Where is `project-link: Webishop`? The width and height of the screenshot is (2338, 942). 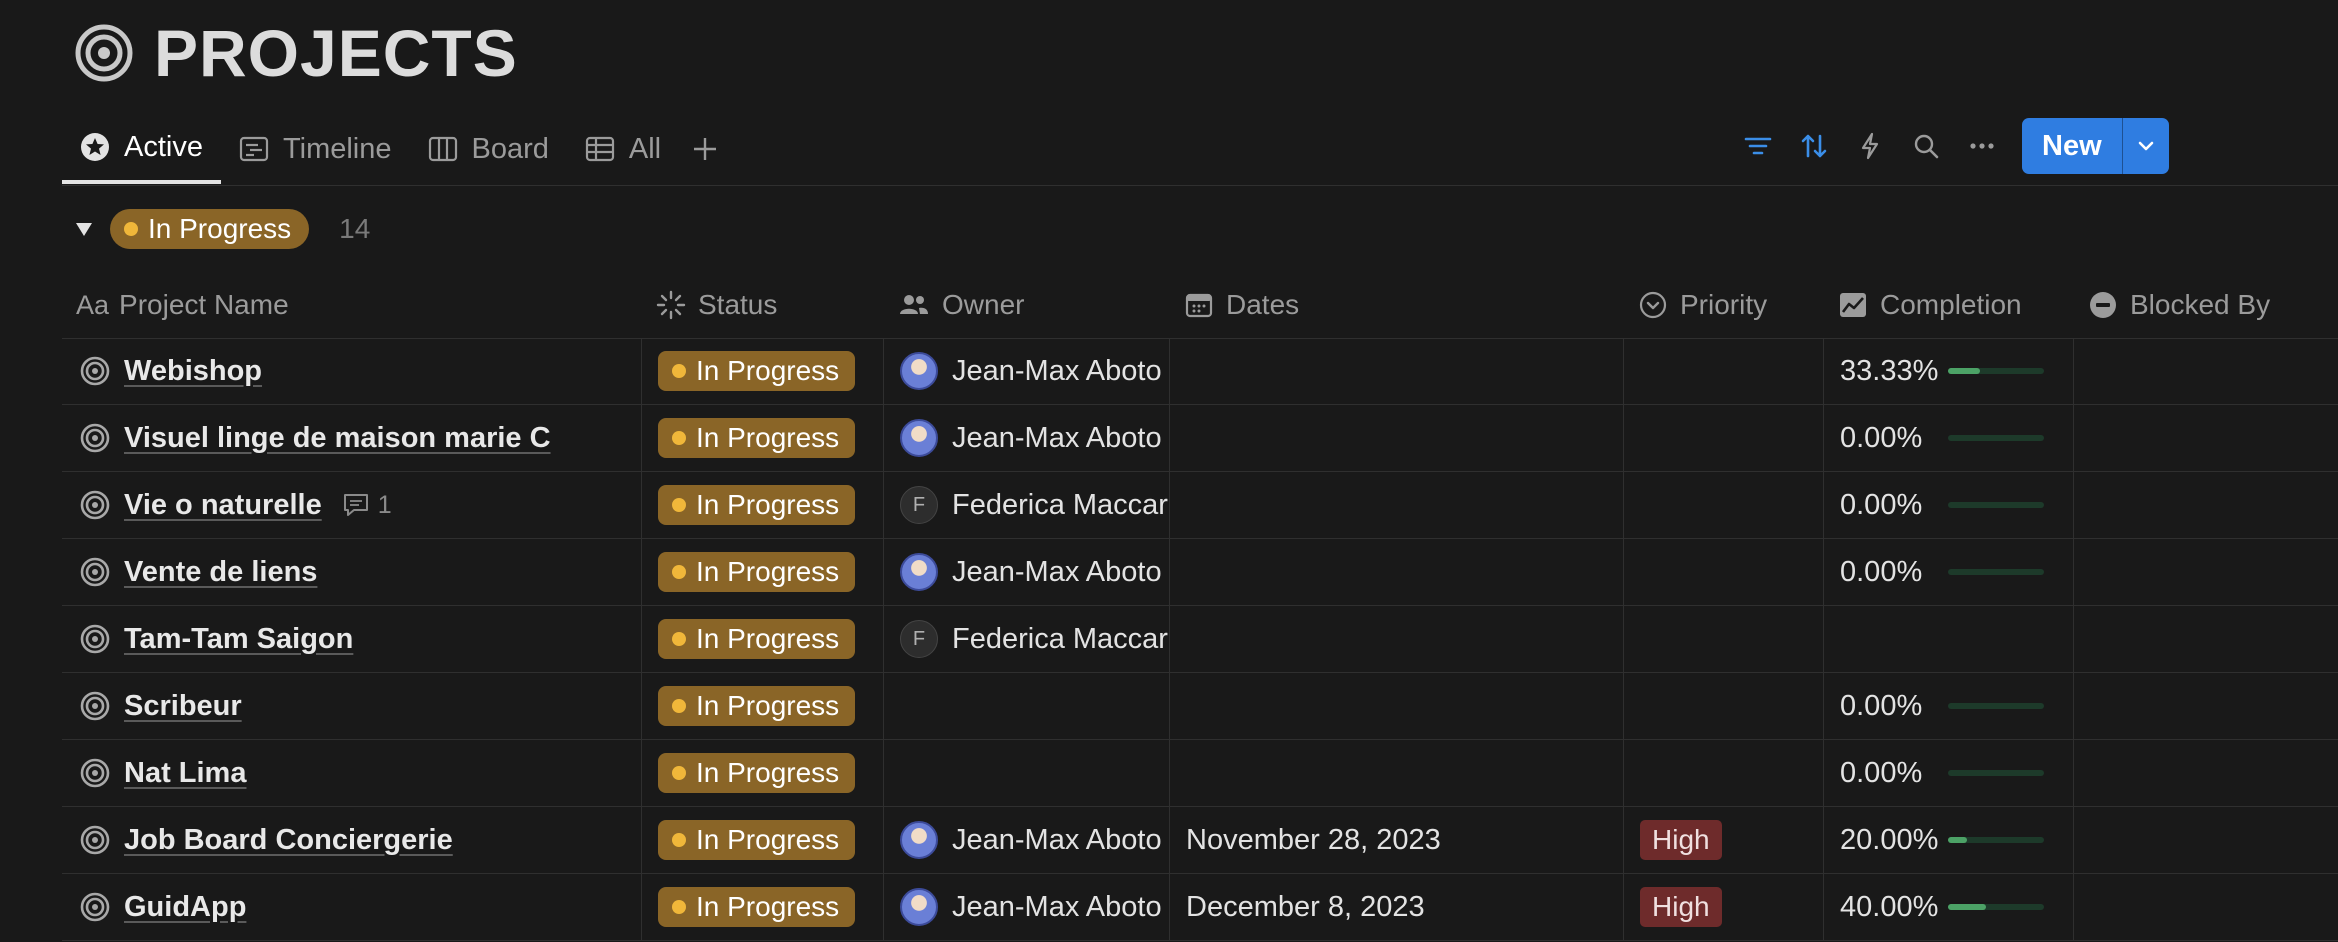
project-link: Webishop is located at coordinates (193, 371).